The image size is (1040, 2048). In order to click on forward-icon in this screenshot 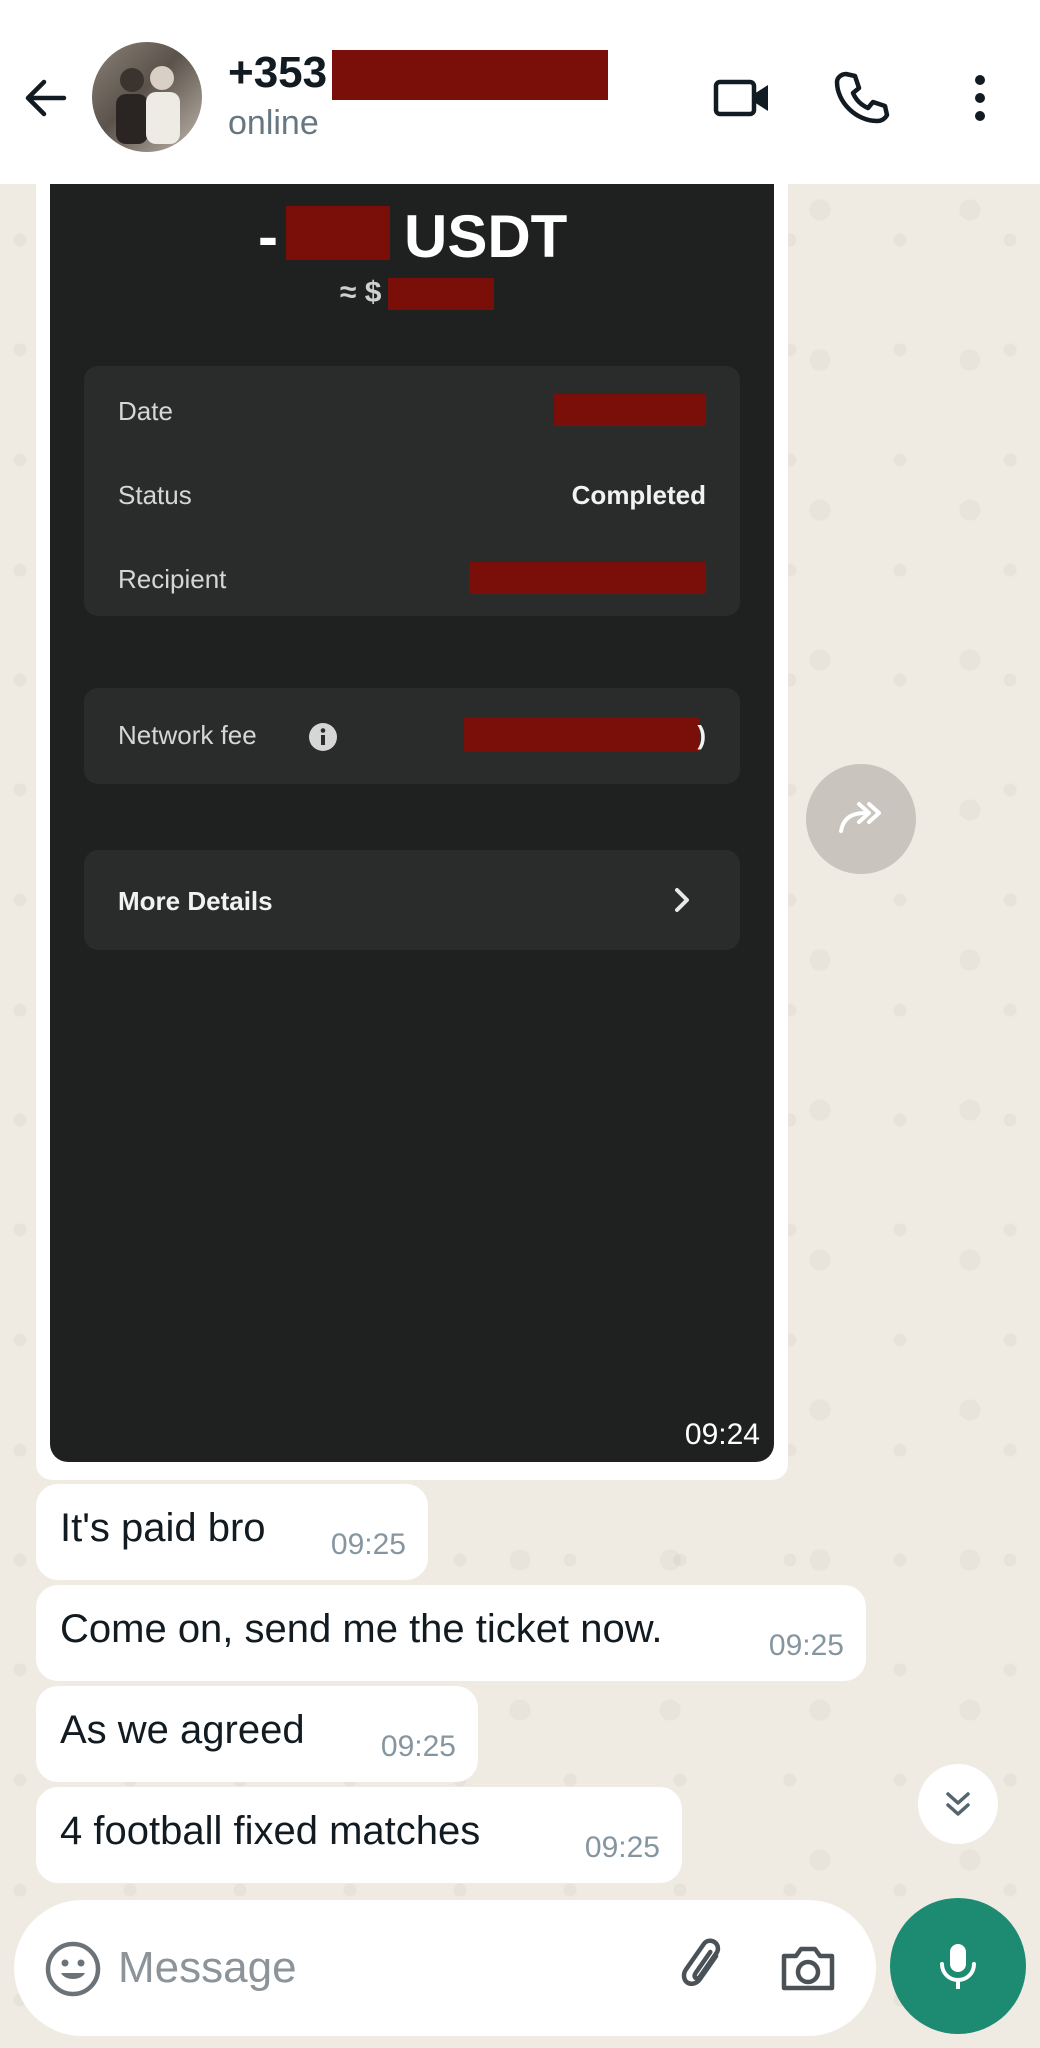, I will do `click(860, 817)`.